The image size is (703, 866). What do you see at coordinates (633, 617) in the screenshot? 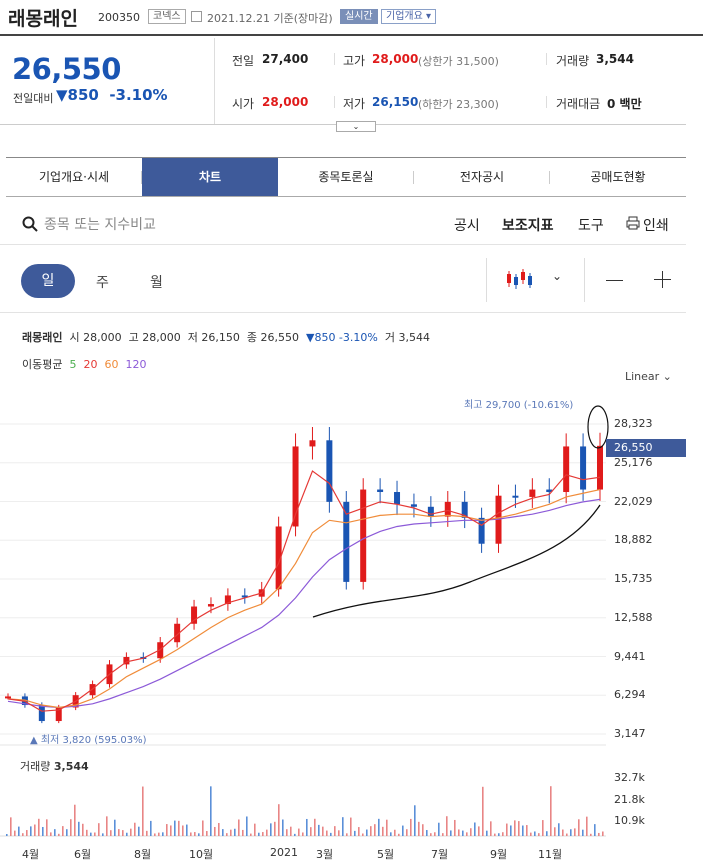
I see `y-tick-label: 12,588` at bounding box center [633, 617].